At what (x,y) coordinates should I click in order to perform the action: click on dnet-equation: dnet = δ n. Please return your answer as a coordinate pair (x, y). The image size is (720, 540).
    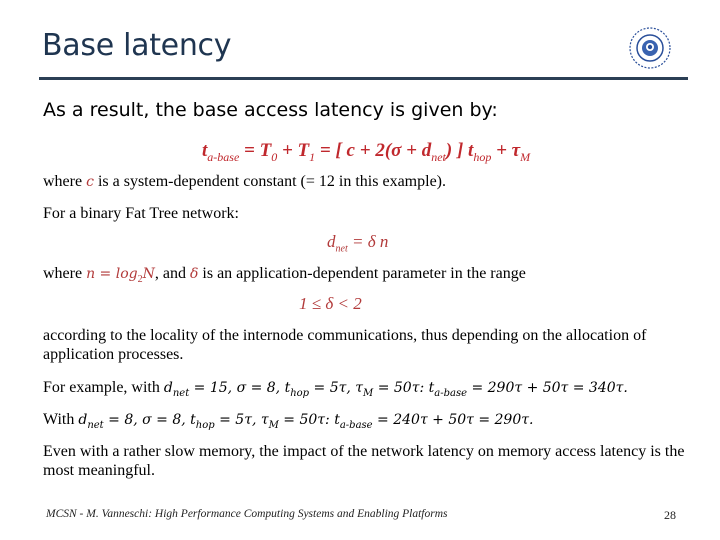
    Looking at the image, I should click on (358, 243).